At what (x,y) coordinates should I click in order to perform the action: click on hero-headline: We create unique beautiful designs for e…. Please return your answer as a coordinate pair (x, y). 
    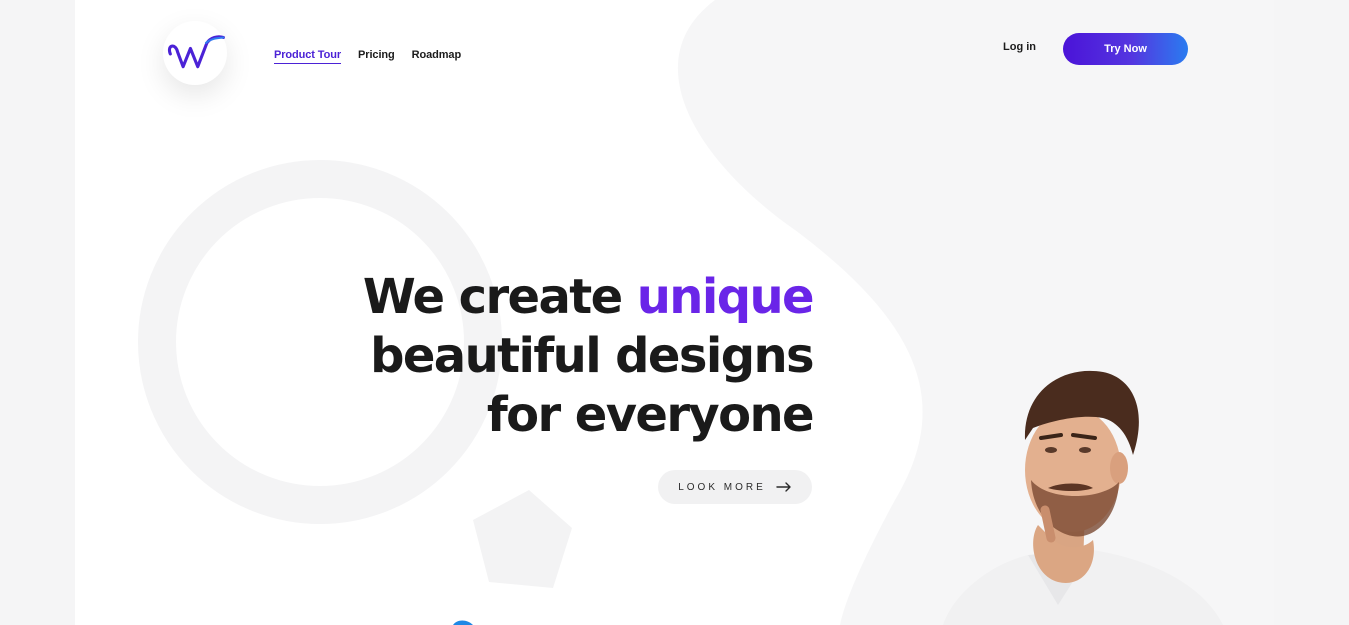
    Looking at the image, I should click on (570, 356).